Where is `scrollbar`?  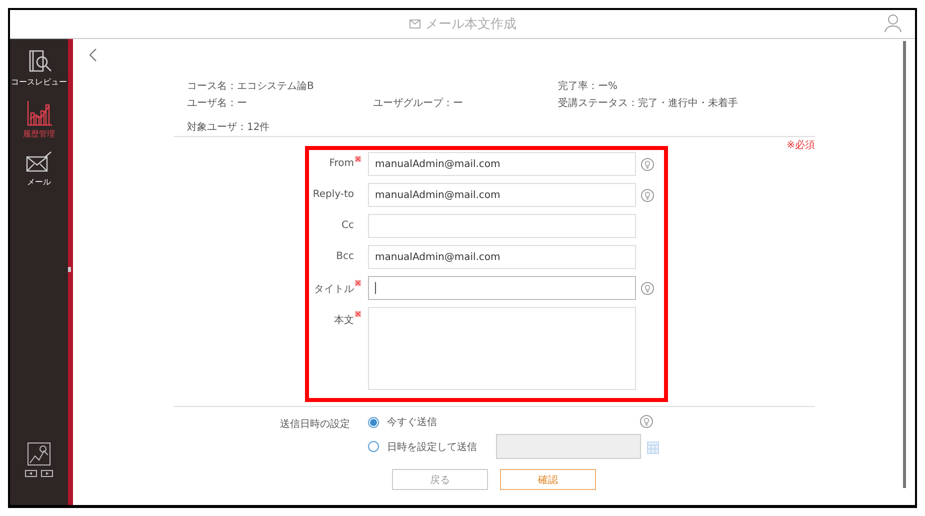
scrollbar is located at coordinates (904, 264).